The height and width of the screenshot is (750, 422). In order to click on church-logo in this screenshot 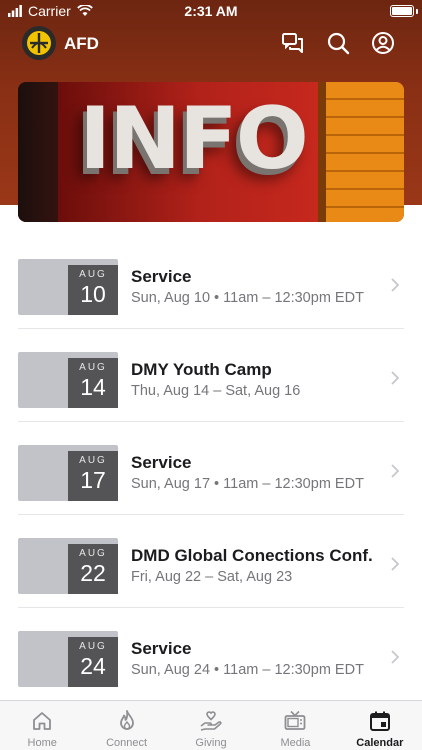, I will do `click(39, 43)`.